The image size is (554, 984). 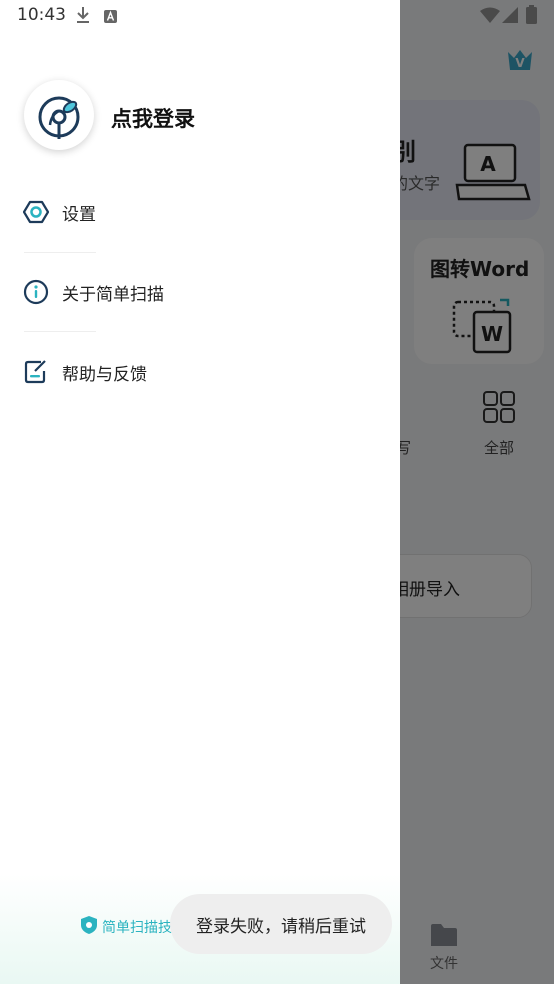 I want to click on shield-icon, so click(x=89, y=927).